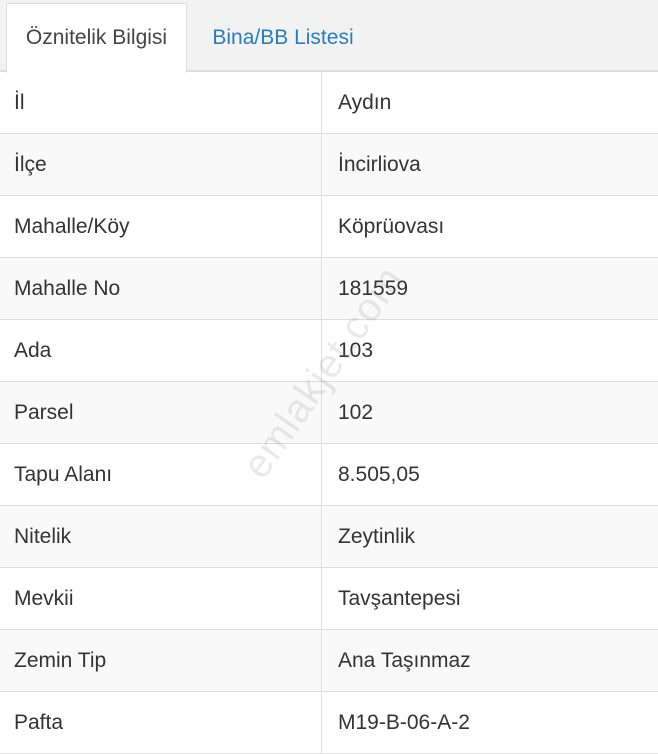  Describe the element at coordinates (329, 723) in the screenshot. I see `table-row: Pafta M19-B-06-A-2` at that location.